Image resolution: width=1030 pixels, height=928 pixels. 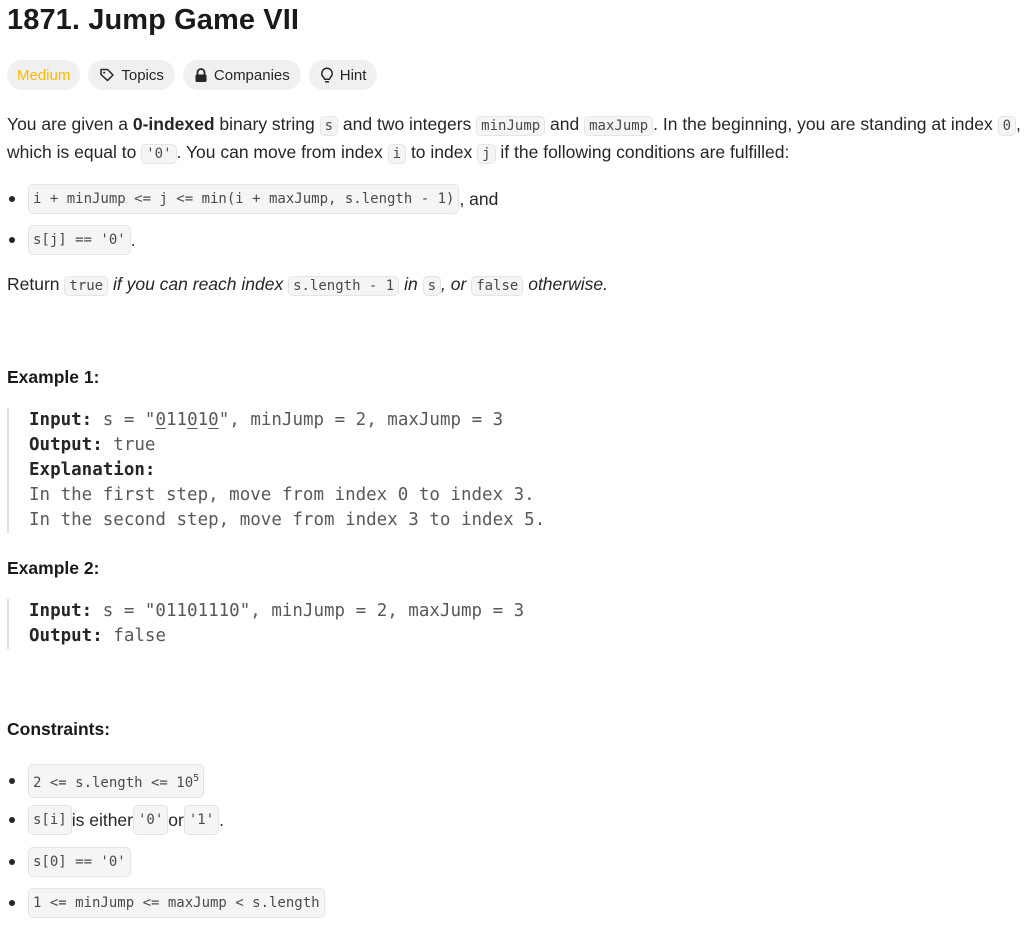 I want to click on text: and two integers, so click(x=407, y=124).